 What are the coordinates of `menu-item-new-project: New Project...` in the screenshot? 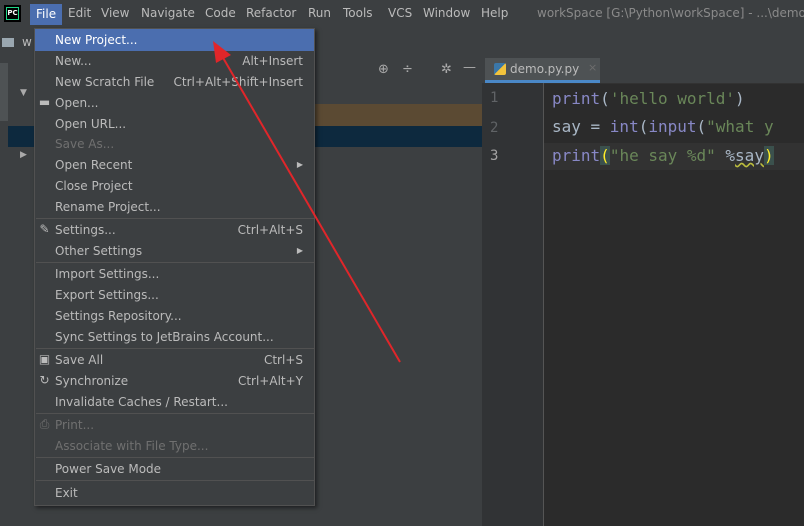 It's located at (174, 40).